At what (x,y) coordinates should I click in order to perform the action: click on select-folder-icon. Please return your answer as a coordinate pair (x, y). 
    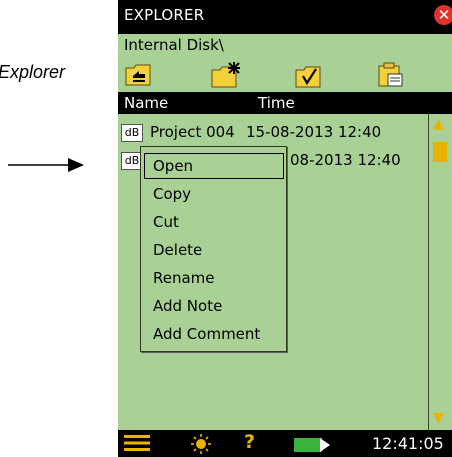
    Looking at the image, I should click on (308, 77).